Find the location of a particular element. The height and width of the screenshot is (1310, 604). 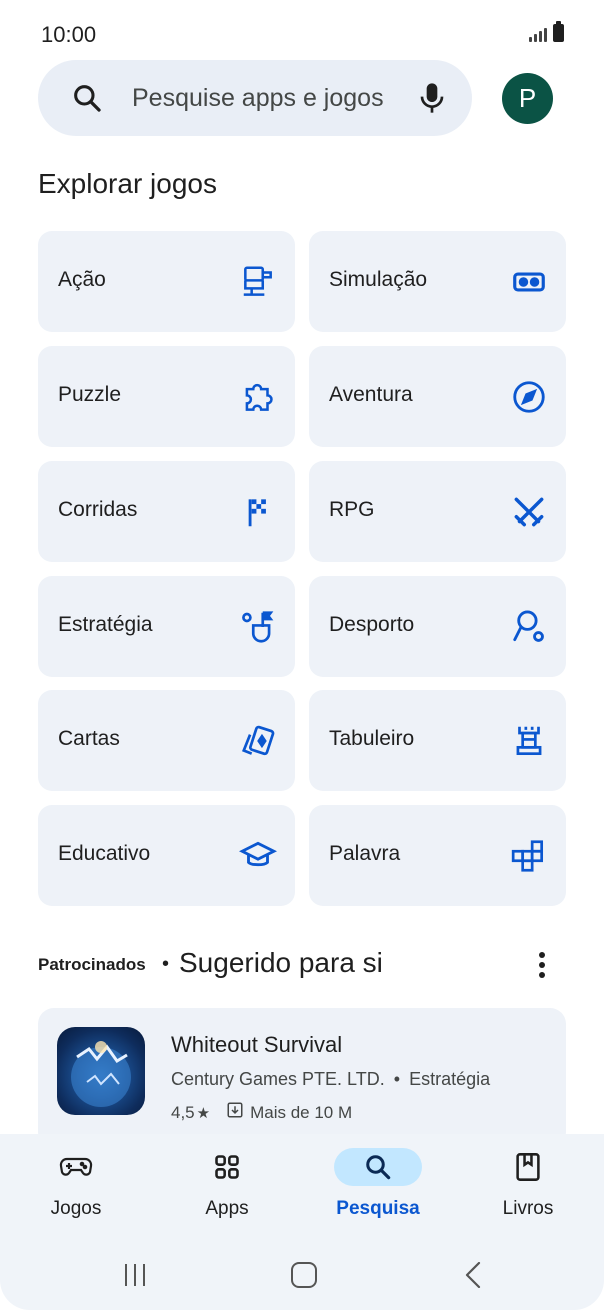

home-button is located at coordinates (304, 1277).